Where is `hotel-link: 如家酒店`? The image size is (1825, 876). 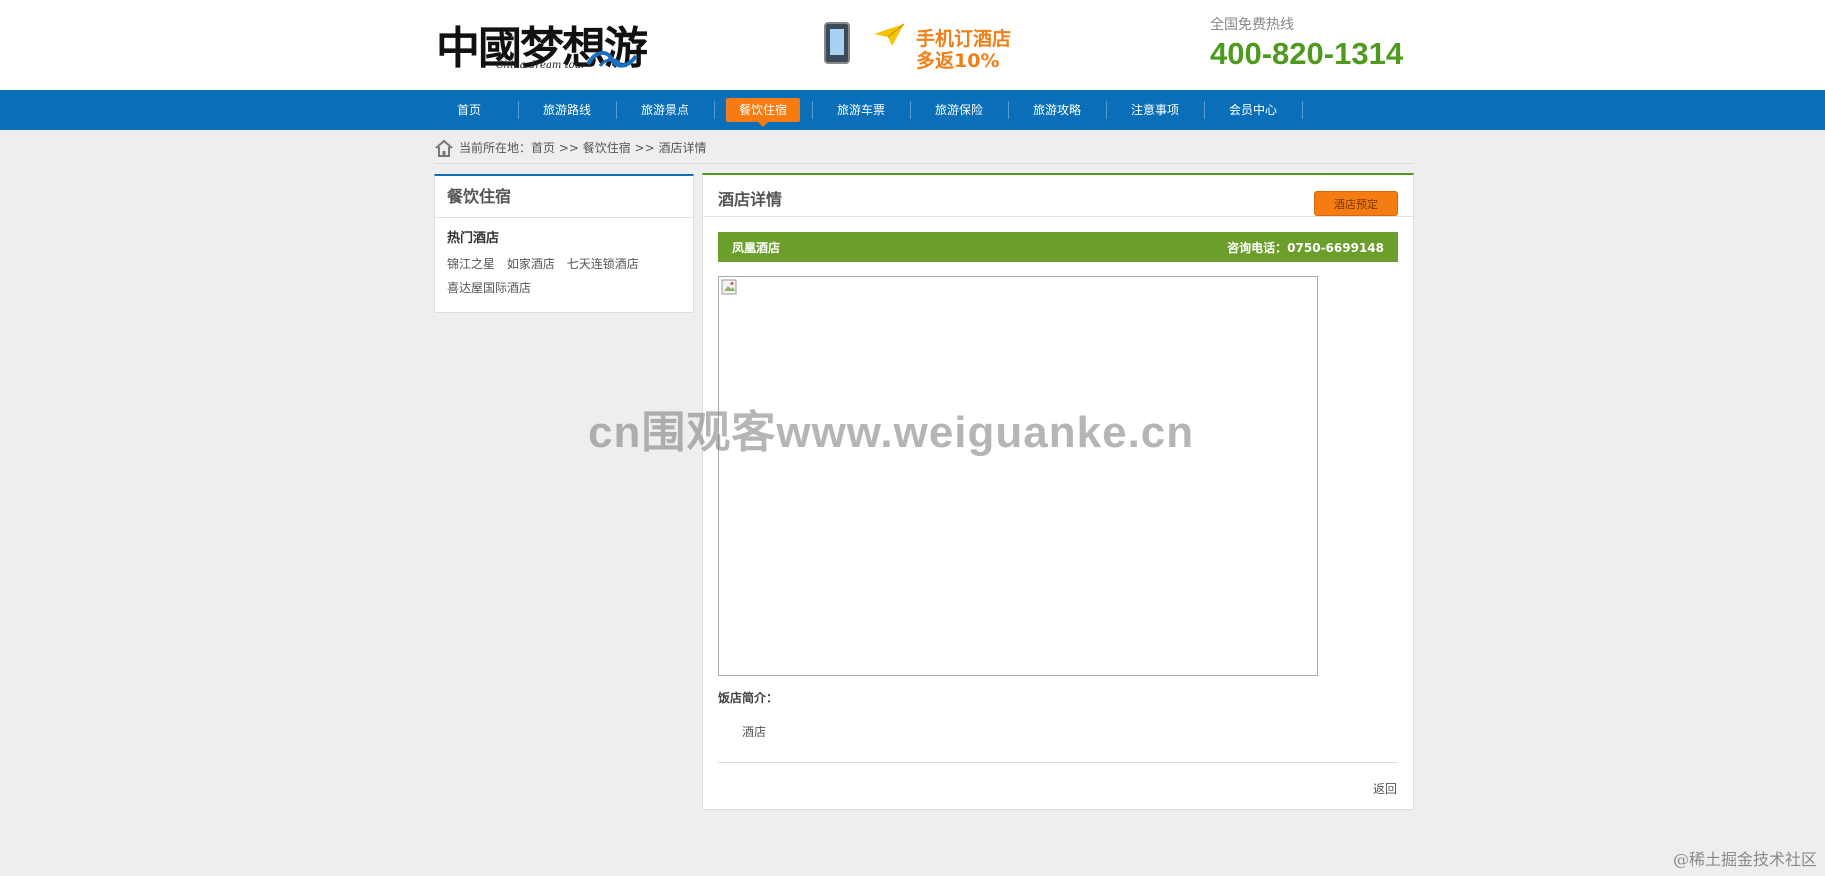 hotel-link: 如家酒店 is located at coordinates (531, 264).